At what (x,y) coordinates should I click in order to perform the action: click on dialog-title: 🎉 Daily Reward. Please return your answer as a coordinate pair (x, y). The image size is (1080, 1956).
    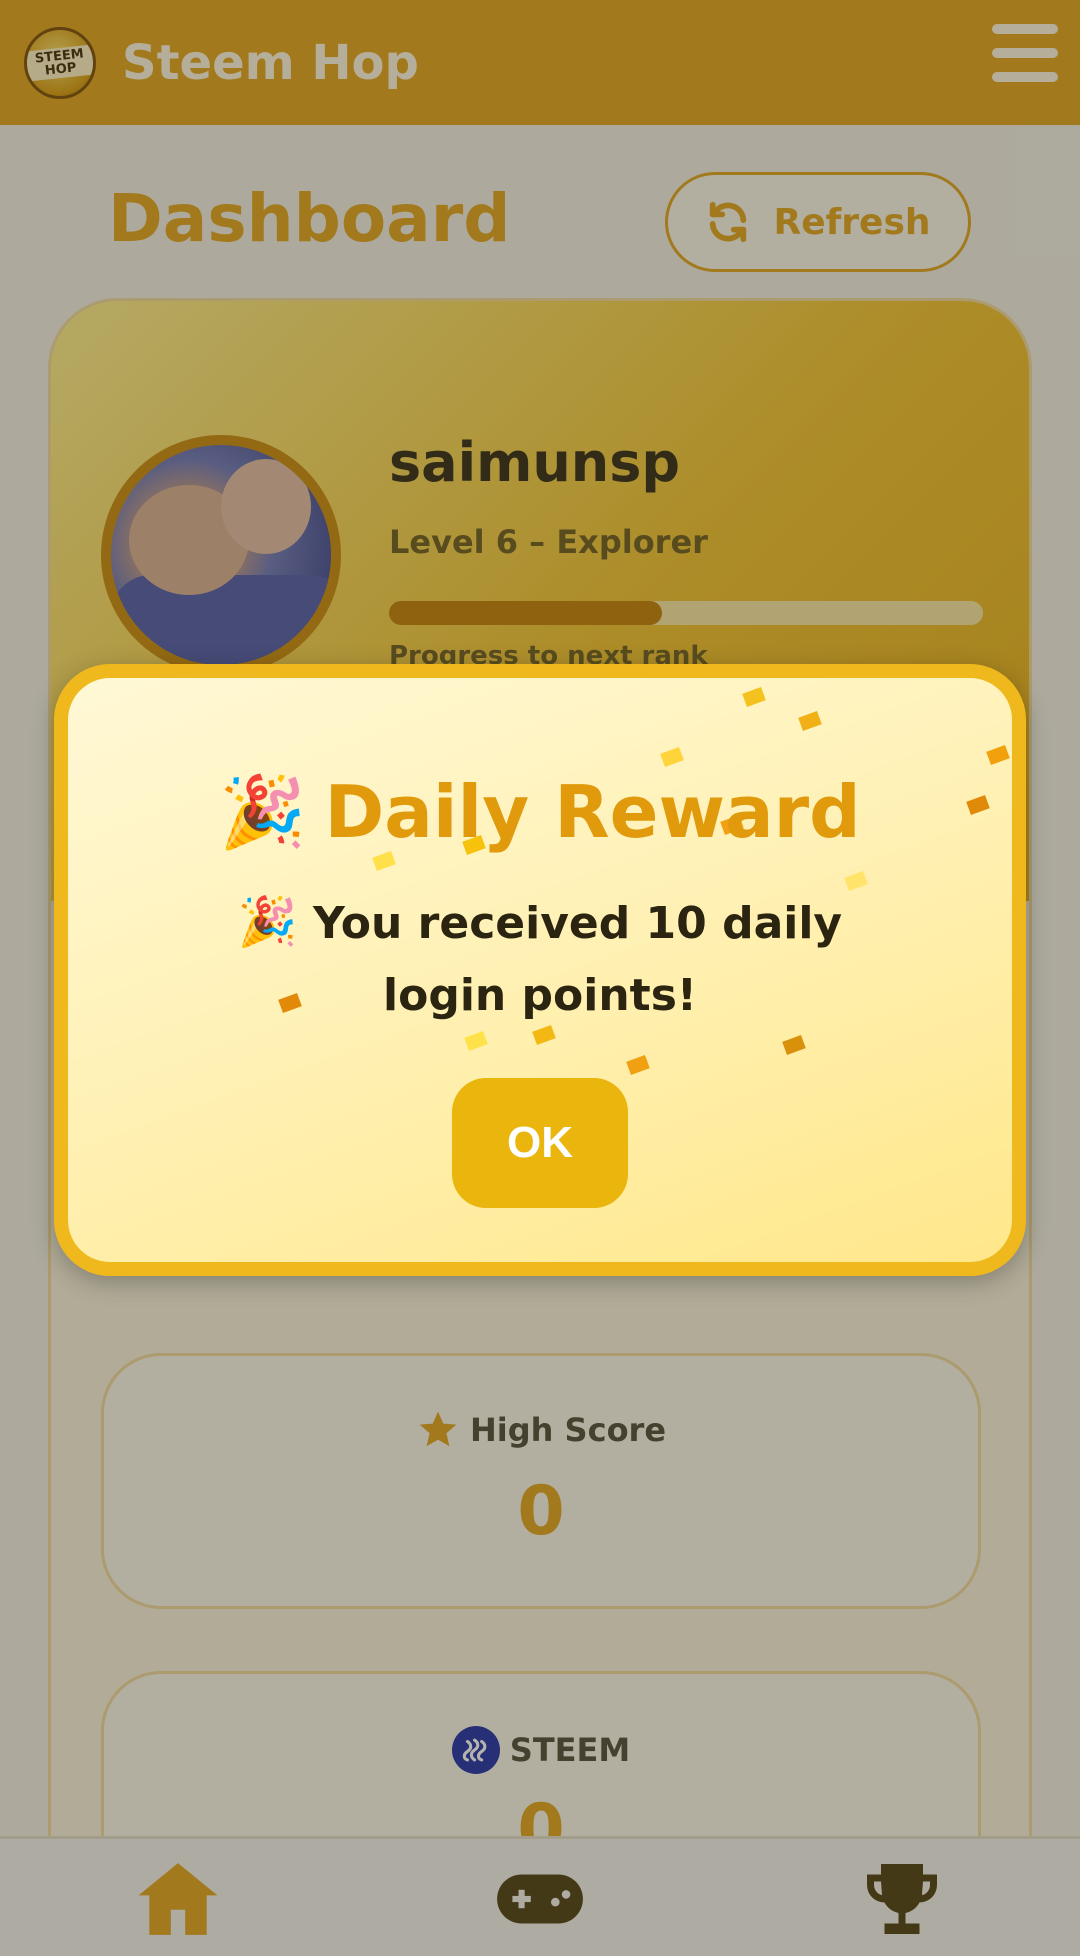
    Looking at the image, I should click on (540, 812).